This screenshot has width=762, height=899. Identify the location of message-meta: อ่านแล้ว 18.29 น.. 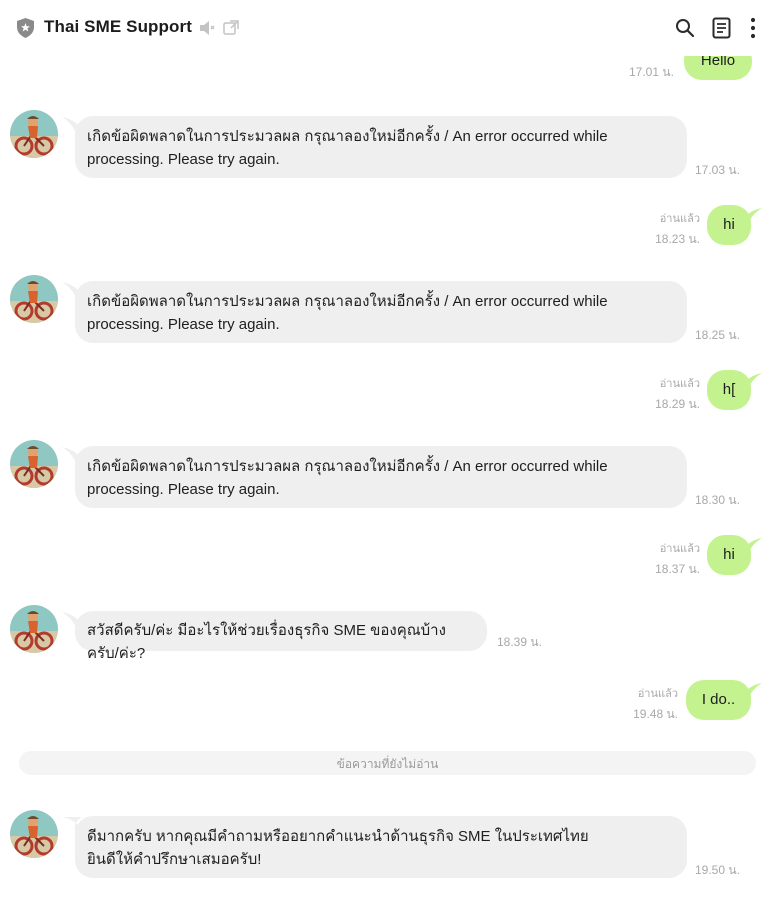
(677, 394).